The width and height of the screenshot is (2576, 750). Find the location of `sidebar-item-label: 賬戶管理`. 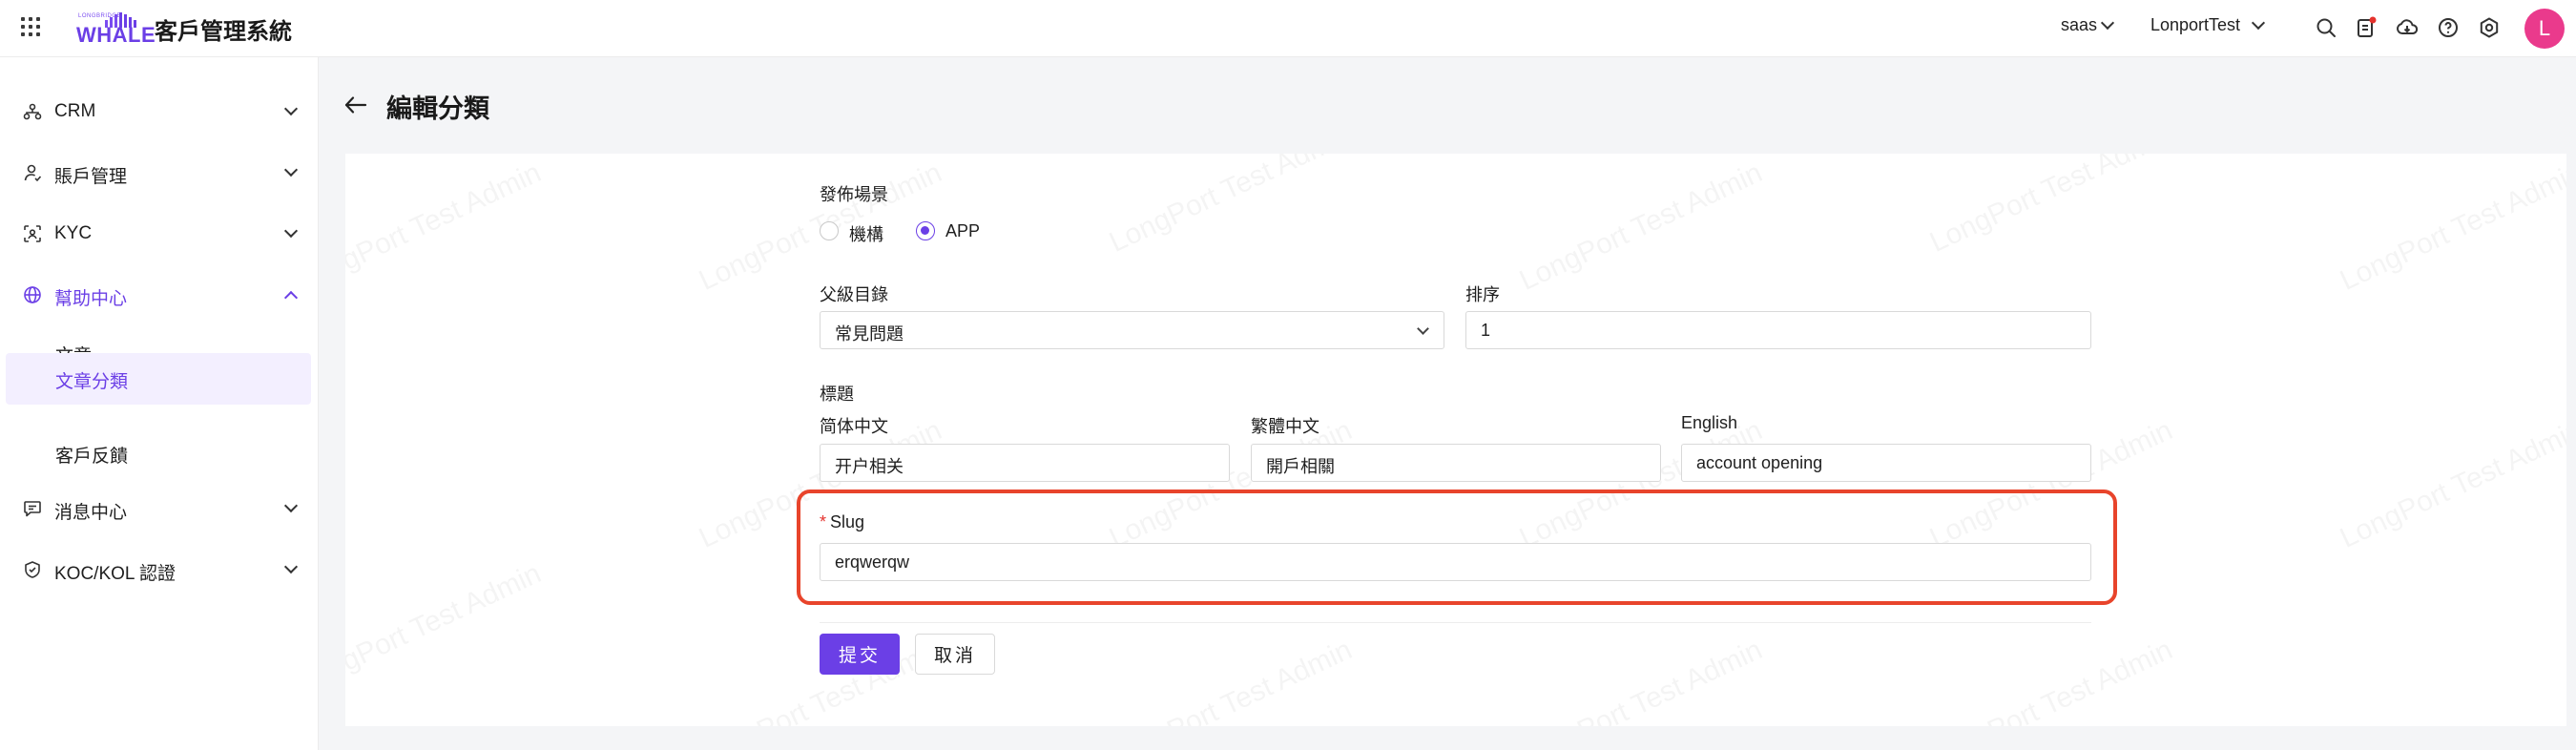

sidebar-item-label: 賬戶管理 is located at coordinates (91, 177).